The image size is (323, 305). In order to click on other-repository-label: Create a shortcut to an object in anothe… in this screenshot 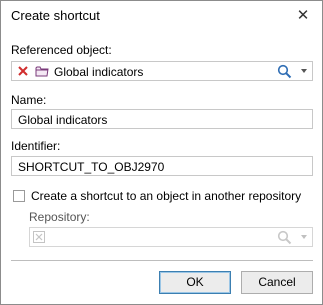, I will do `click(166, 196)`.